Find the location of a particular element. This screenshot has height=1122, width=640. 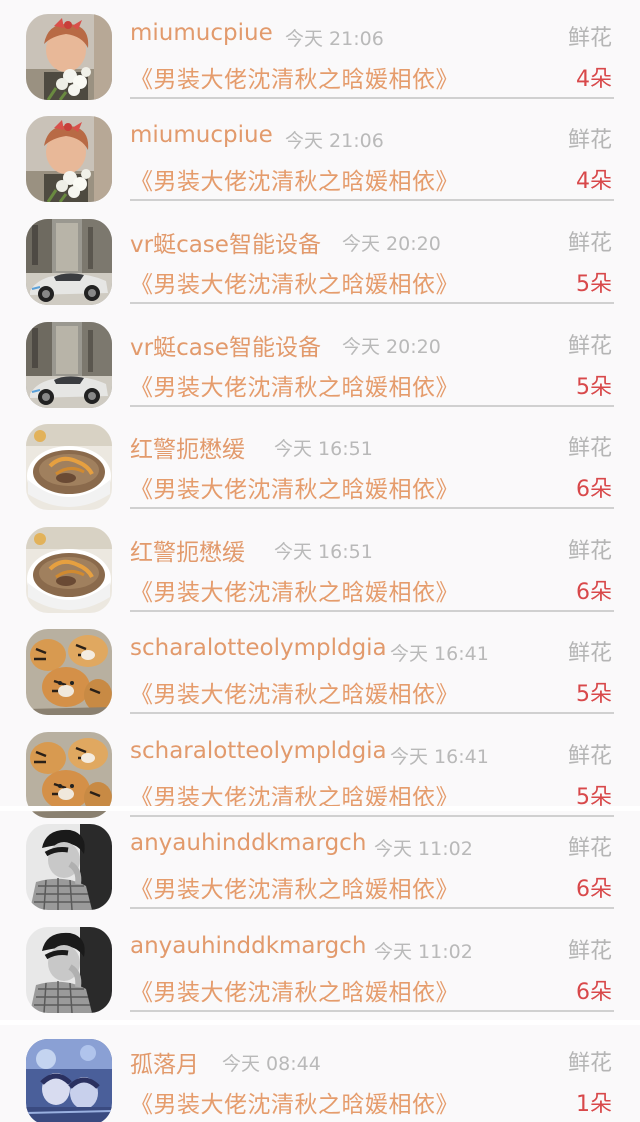

username: 孤落月 is located at coordinates (164, 1062).